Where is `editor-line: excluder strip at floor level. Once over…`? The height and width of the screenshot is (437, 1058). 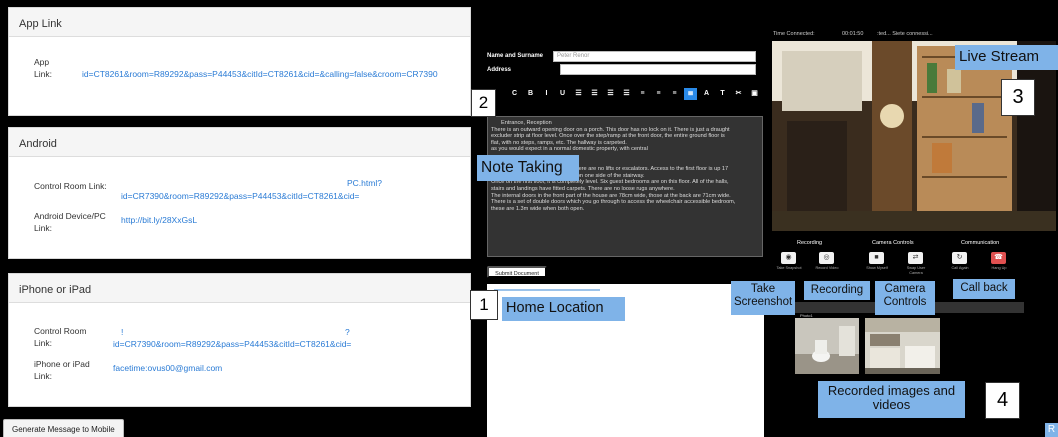
editor-line: excluder strip at floor level. Once over… is located at coordinates (608, 136).